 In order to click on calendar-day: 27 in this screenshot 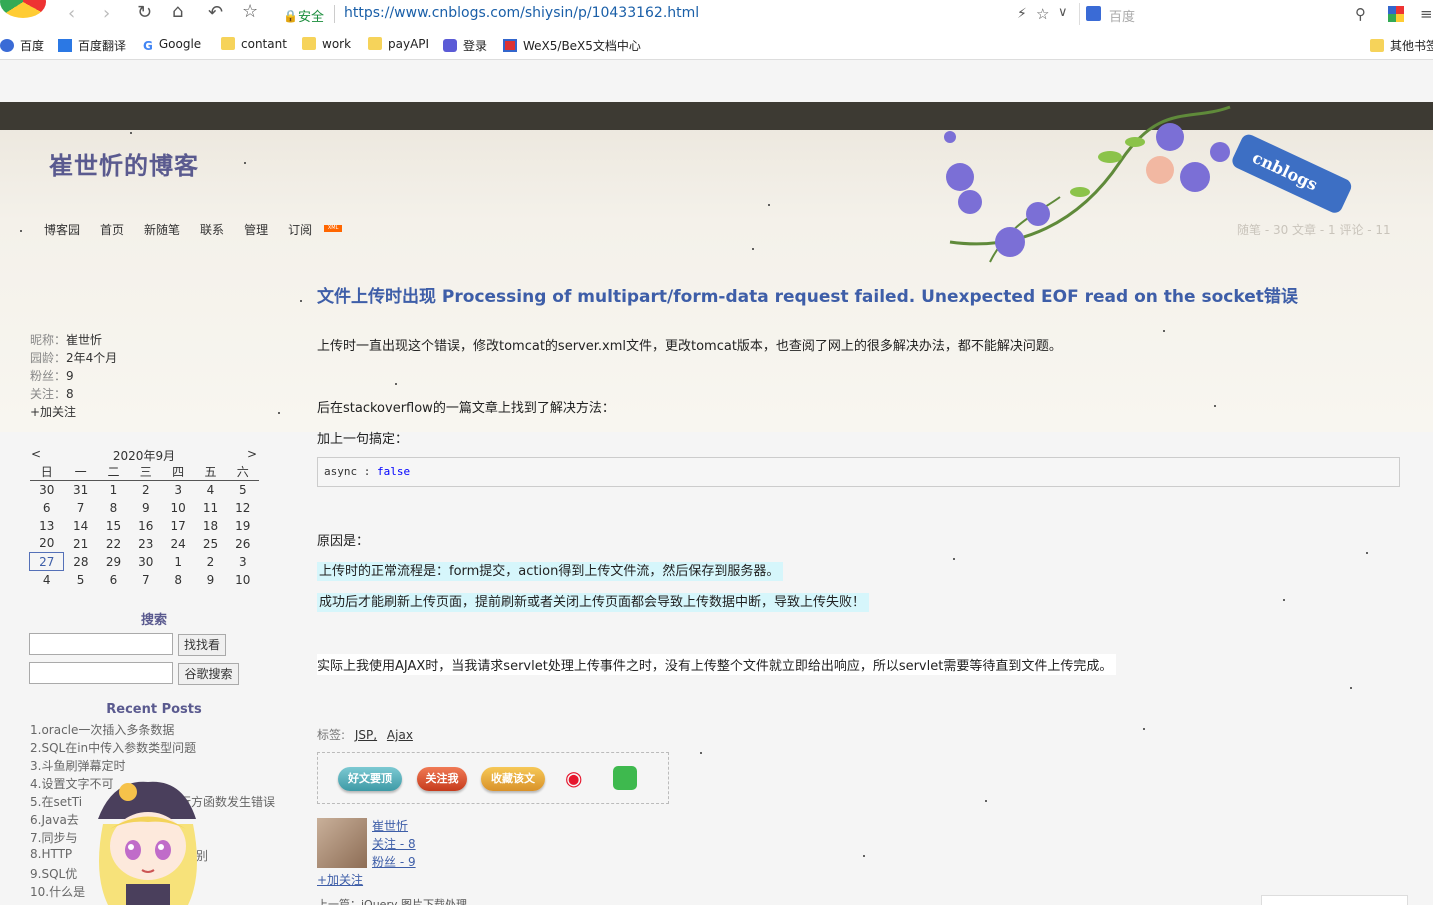, I will do `click(46, 561)`.